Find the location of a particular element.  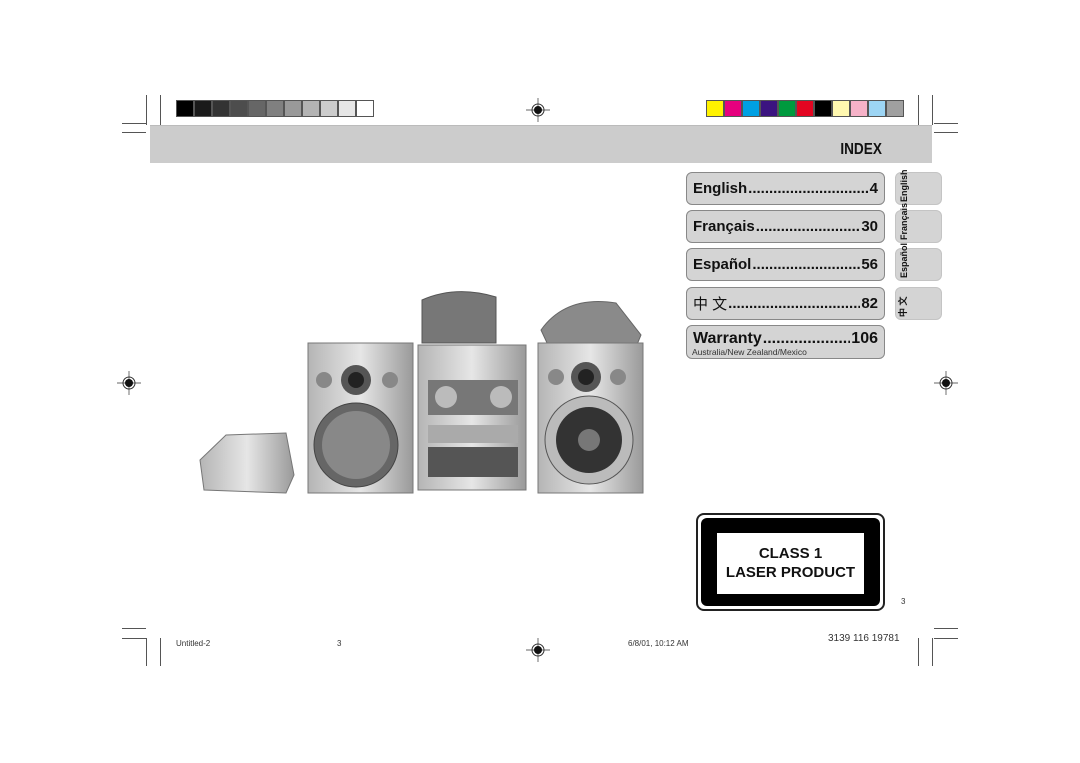

tab-label: Français is located at coordinates (904, 221).